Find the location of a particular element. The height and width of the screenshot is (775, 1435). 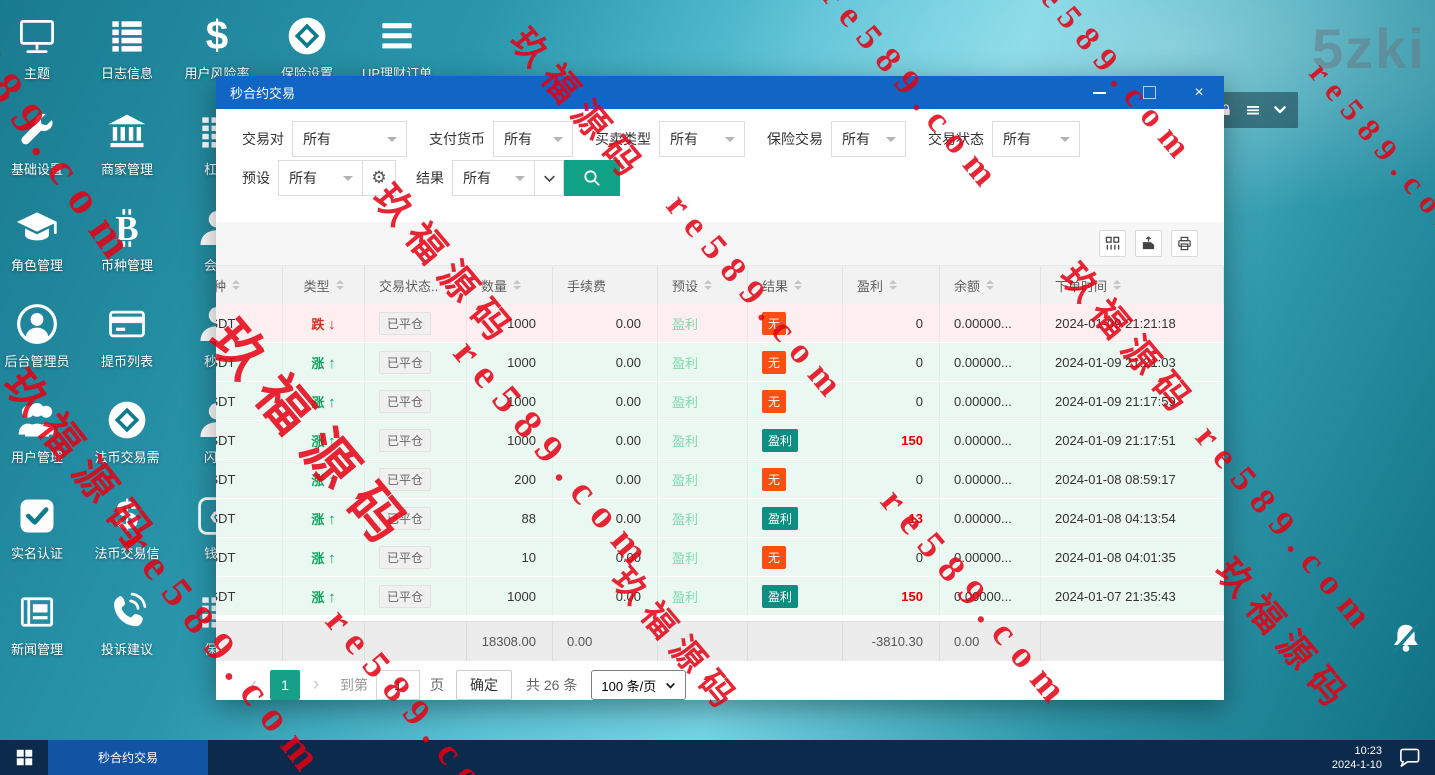

table-totals-row: 18308.00 0.00 -3810.30 0.00 is located at coordinates (720, 641).